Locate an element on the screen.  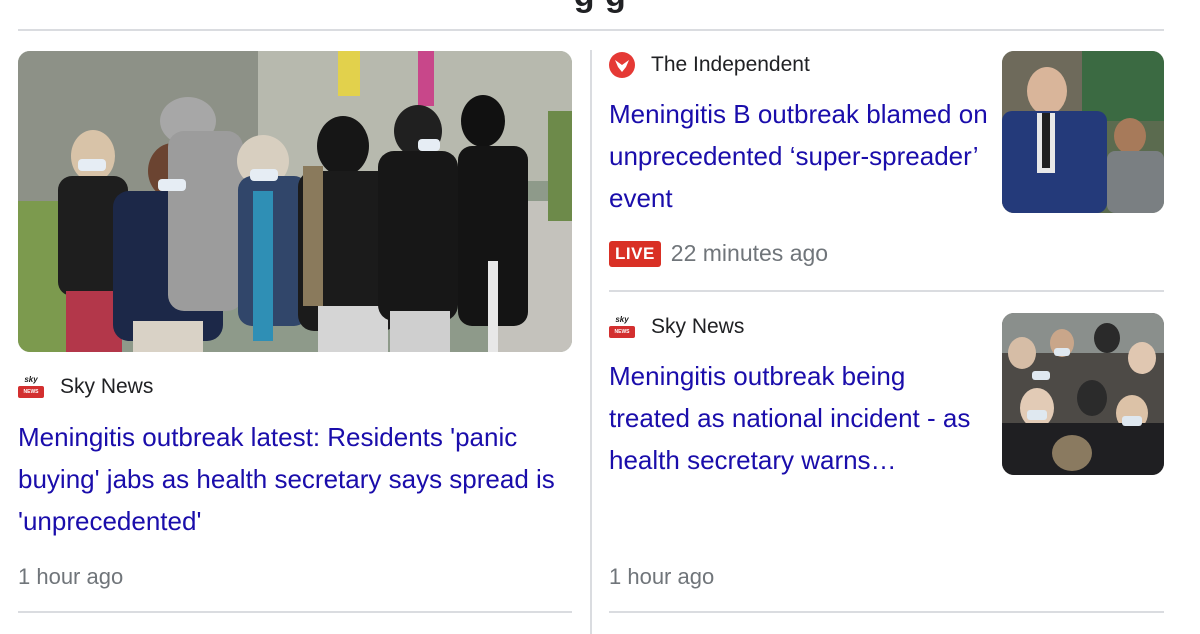
right-timestamp-1: 22 minutes ago is located at coordinates (749, 253).